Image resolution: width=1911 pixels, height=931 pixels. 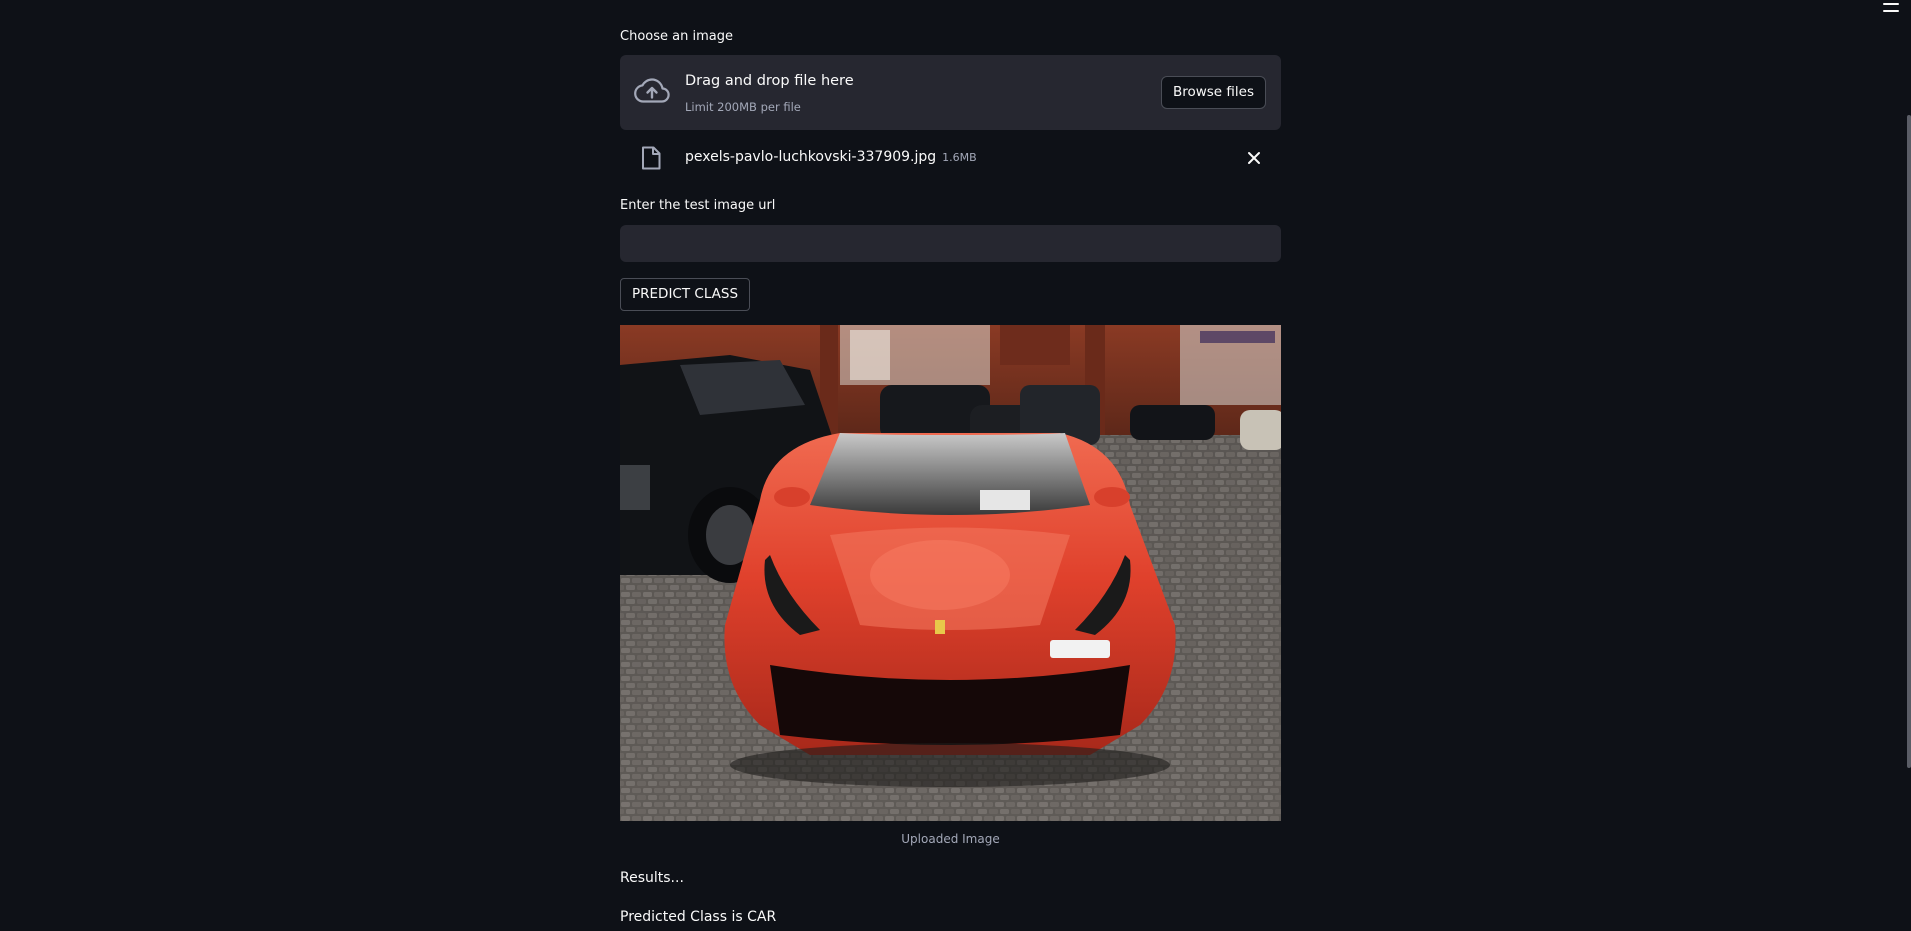 I want to click on file-size: 1.6MB, so click(x=959, y=157).